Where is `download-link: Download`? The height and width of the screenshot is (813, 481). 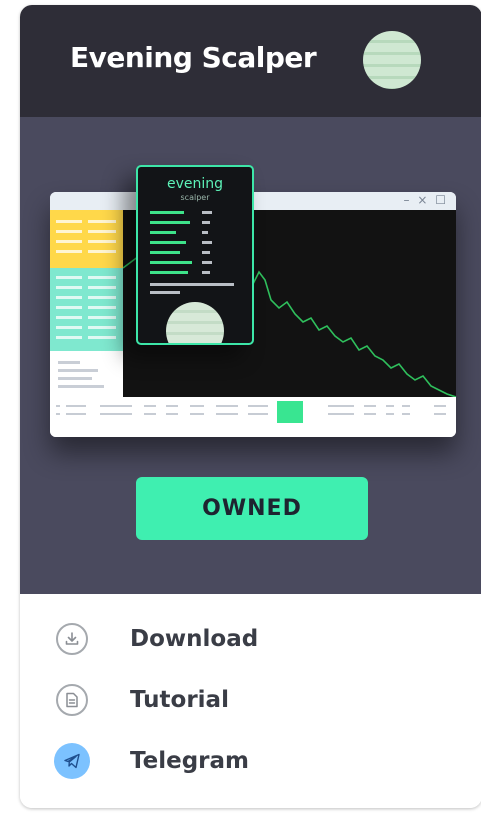 download-link: Download is located at coordinates (244, 639).